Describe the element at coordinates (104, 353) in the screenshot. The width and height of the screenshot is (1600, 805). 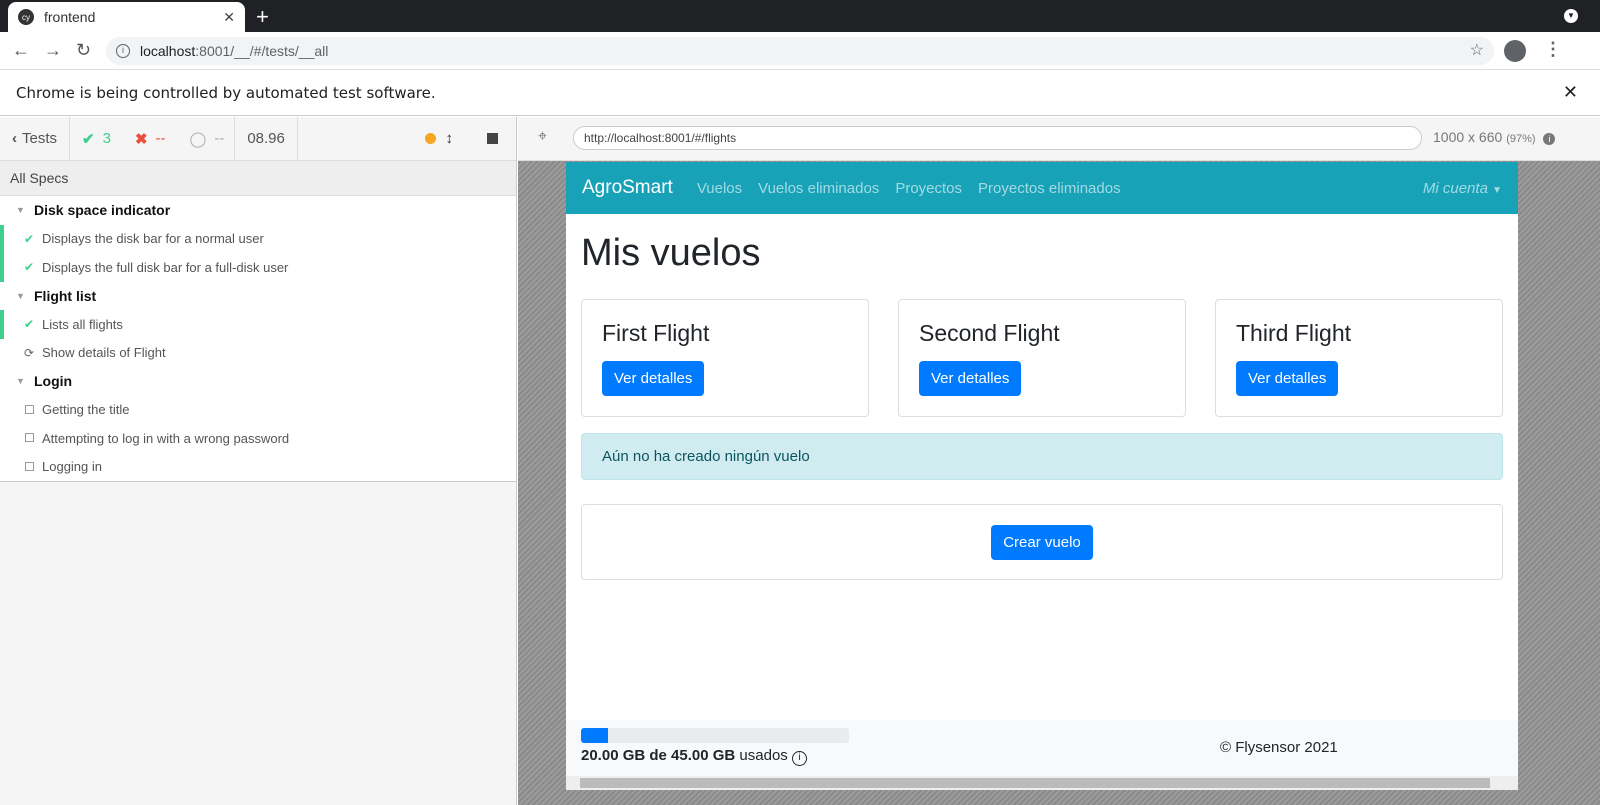
I see `test-title: Show details of Flight` at that location.